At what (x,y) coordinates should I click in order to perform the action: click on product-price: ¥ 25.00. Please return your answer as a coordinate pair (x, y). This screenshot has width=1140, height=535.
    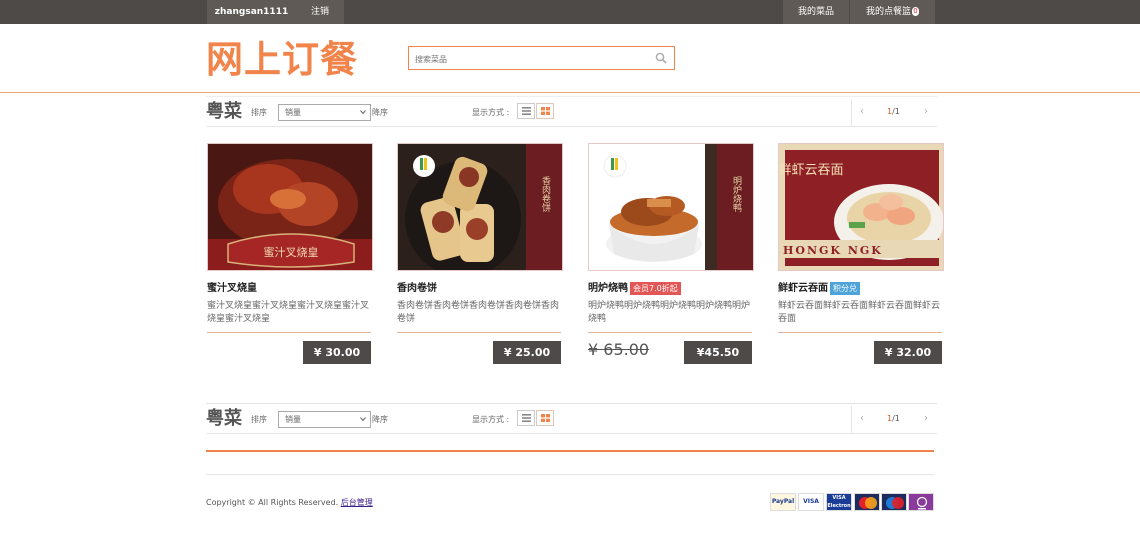
    Looking at the image, I should click on (527, 352).